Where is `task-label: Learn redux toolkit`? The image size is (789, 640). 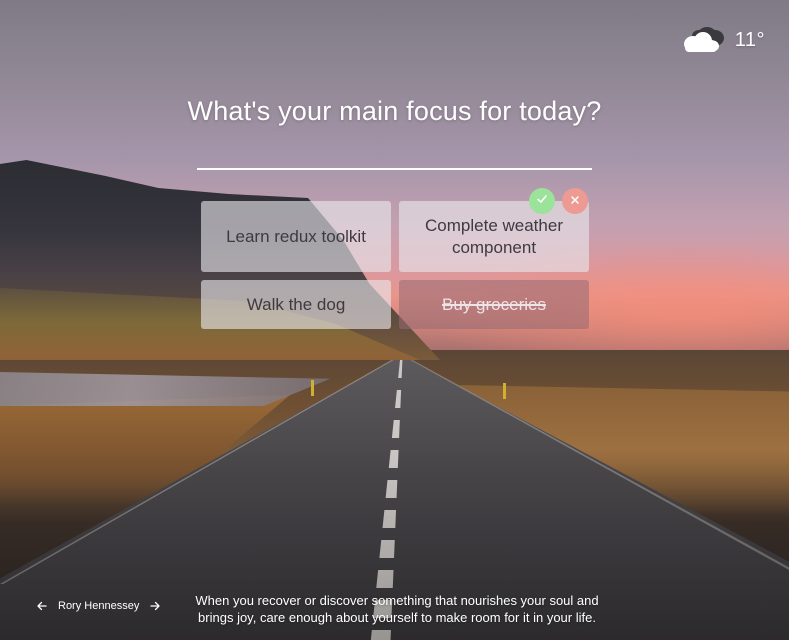 task-label: Learn redux toolkit is located at coordinates (296, 236).